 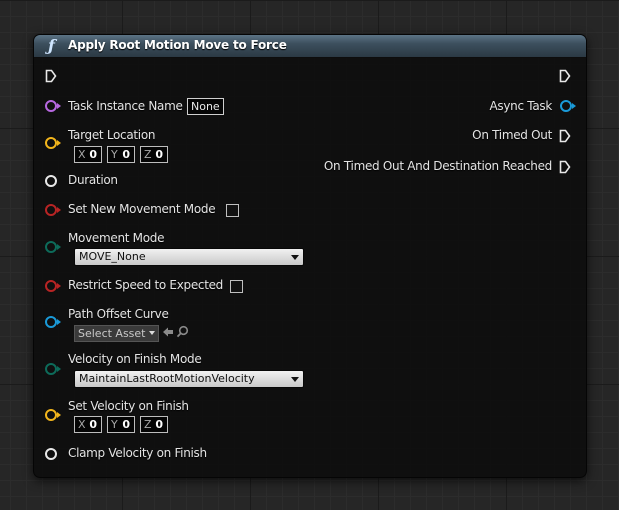 What do you see at coordinates (521, 106) in the screenshot?
I see `async-task-label: Async Task` at bounding box center [521, 106].